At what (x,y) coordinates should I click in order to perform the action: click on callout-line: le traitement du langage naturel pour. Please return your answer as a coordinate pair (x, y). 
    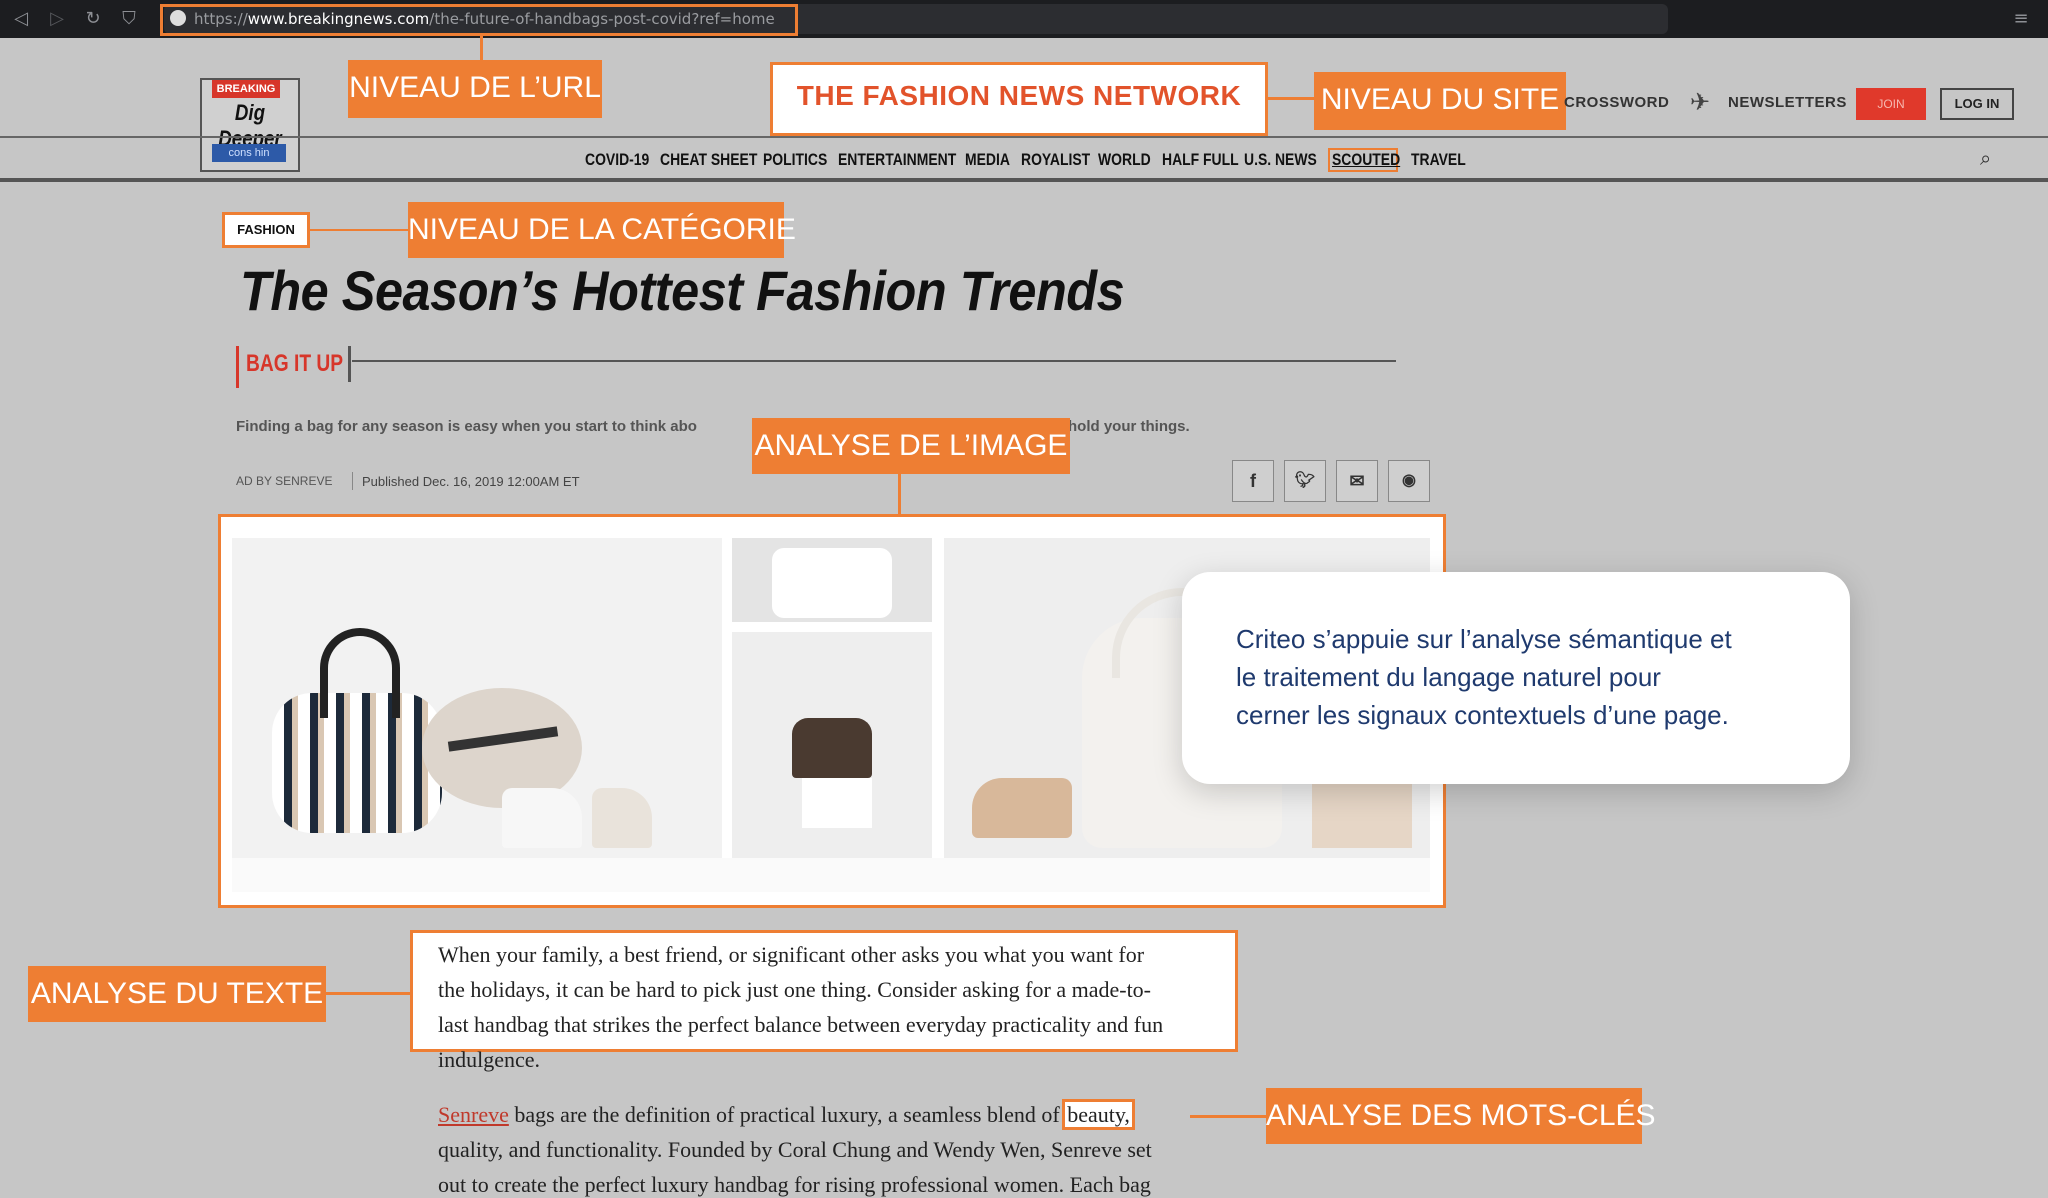
    Looking at the image, I should click on (1448, 677).